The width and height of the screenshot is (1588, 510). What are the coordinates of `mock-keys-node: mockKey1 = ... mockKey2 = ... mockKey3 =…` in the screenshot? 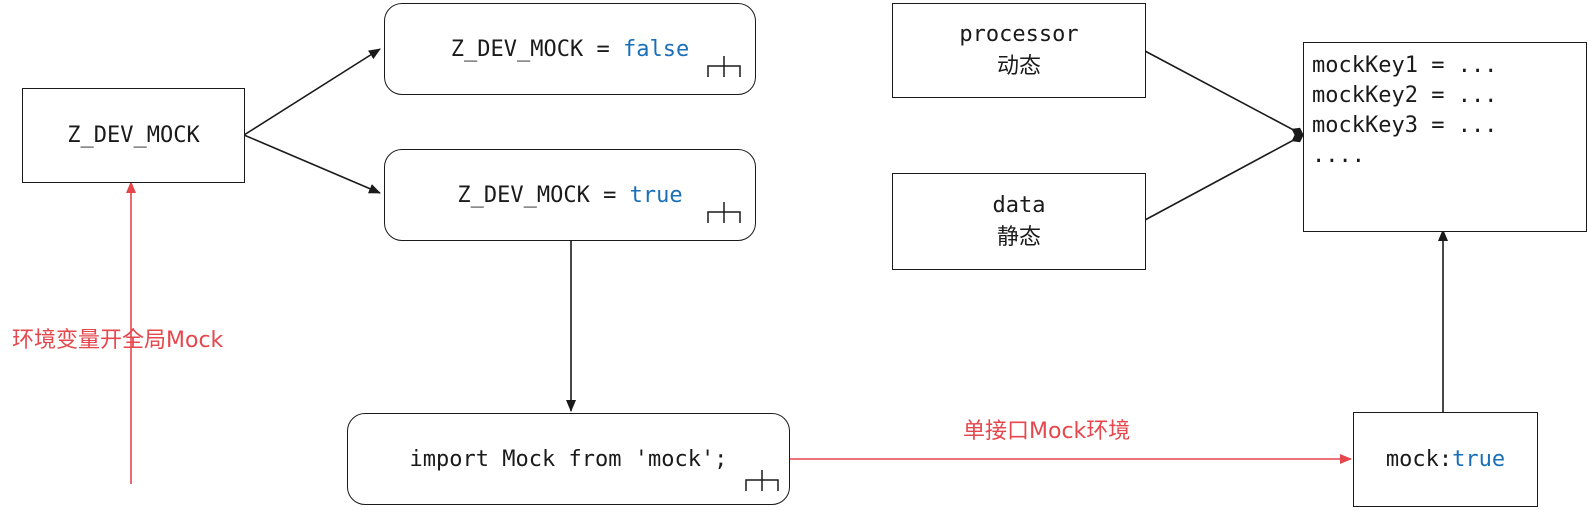 It's located at (1445, 137).